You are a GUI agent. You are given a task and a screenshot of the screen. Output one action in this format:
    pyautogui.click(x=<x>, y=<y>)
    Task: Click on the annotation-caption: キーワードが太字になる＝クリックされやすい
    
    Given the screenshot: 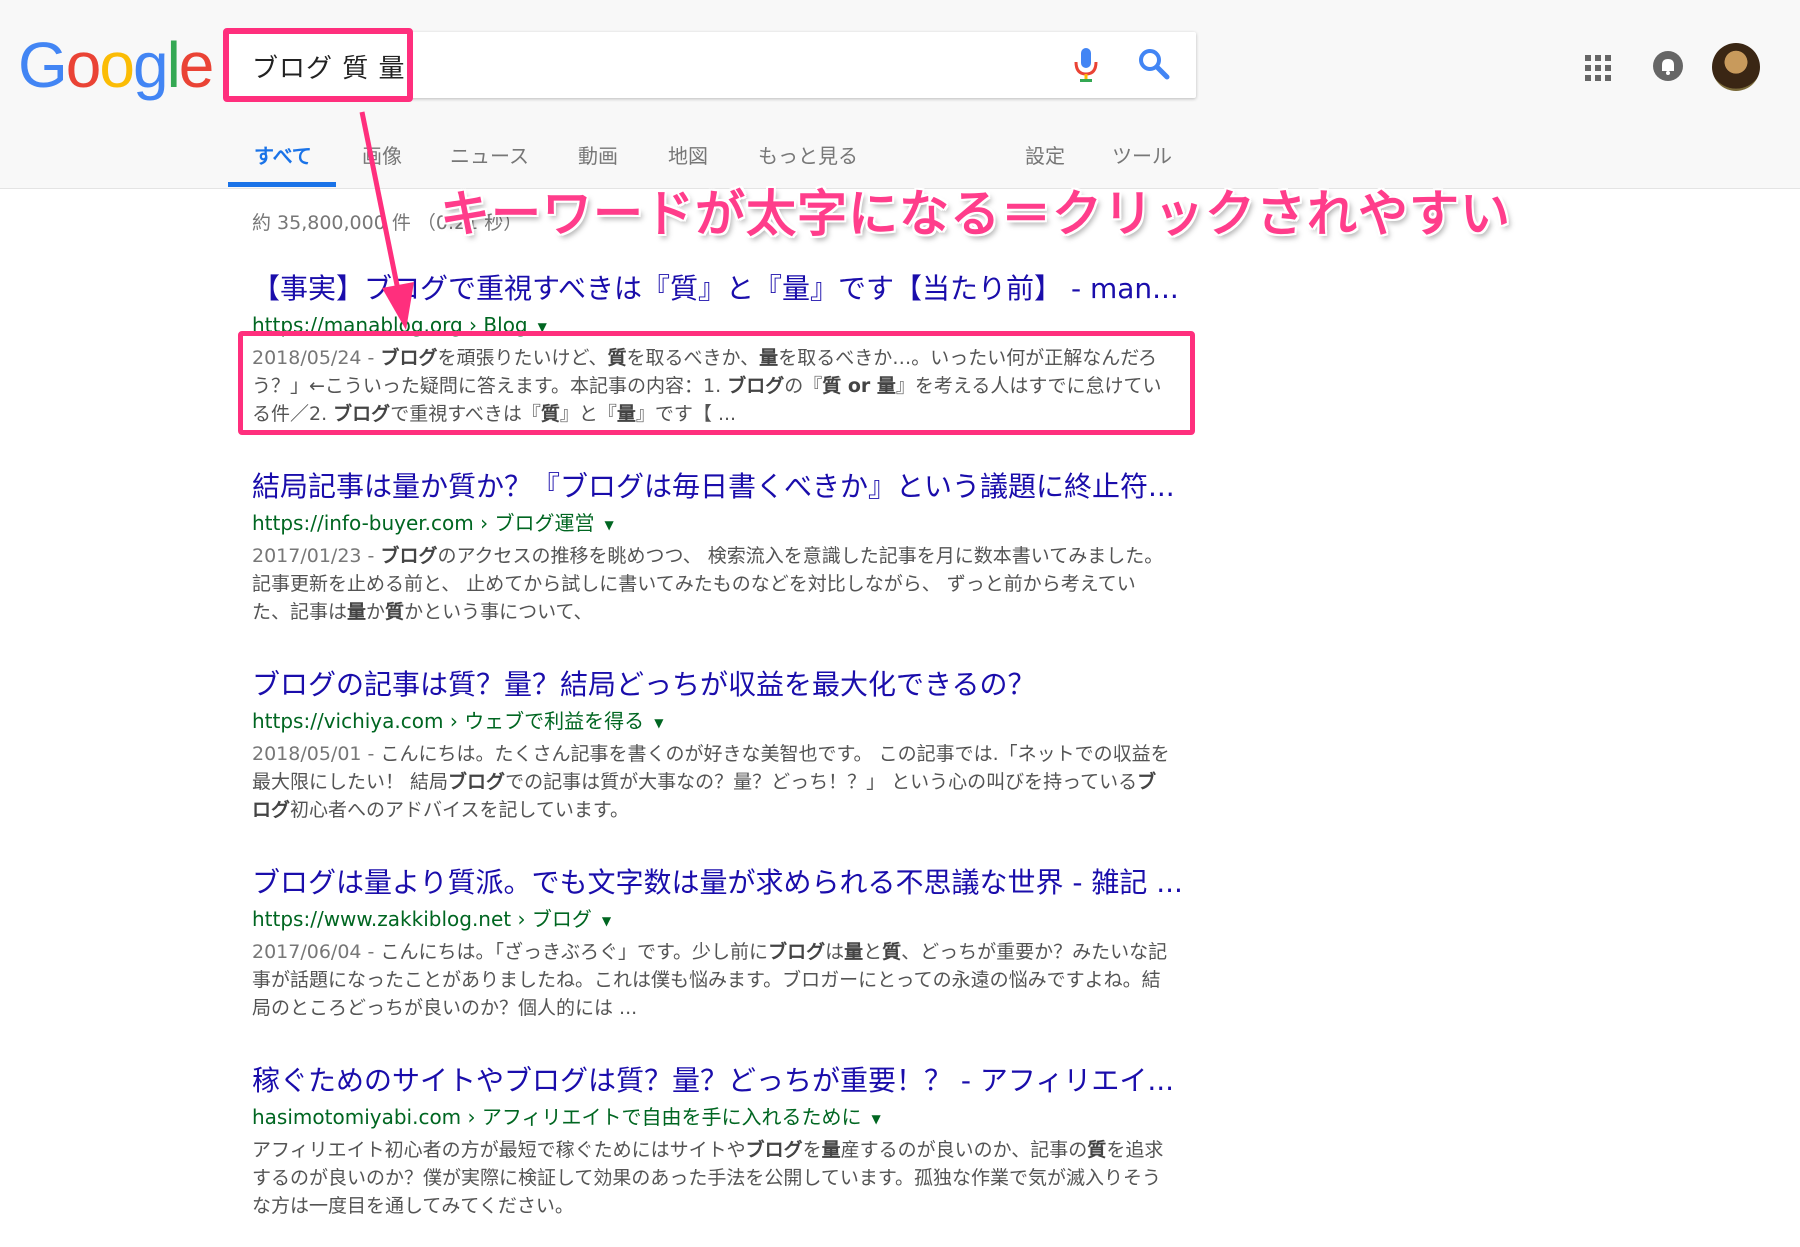 What is the action you would take?
    pyautogui.click(x=975, y=214)
    